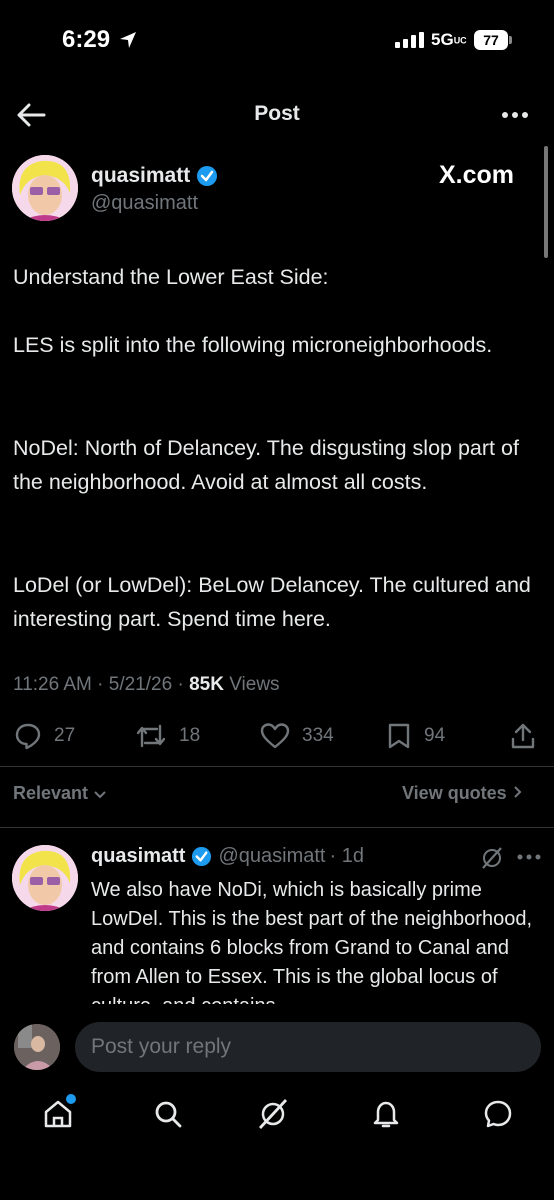 The height and width of the screenshot is (1200, 554). Describe the element at coordinates (190, 735) in the screenshot. I see `repost-count: 18` at that location.